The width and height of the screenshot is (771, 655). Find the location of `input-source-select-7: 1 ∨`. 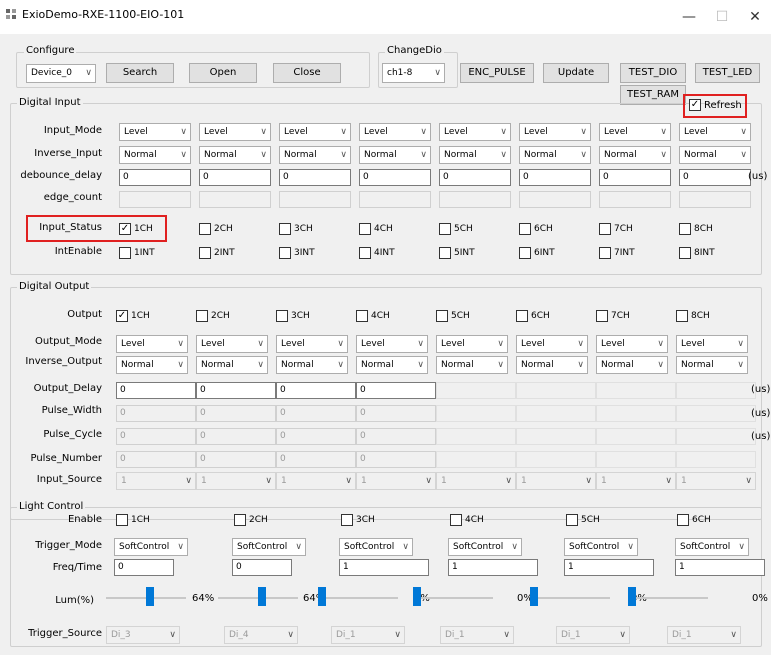

input-source-select-7: 1 ∨ is located at coordinates (636, 481).